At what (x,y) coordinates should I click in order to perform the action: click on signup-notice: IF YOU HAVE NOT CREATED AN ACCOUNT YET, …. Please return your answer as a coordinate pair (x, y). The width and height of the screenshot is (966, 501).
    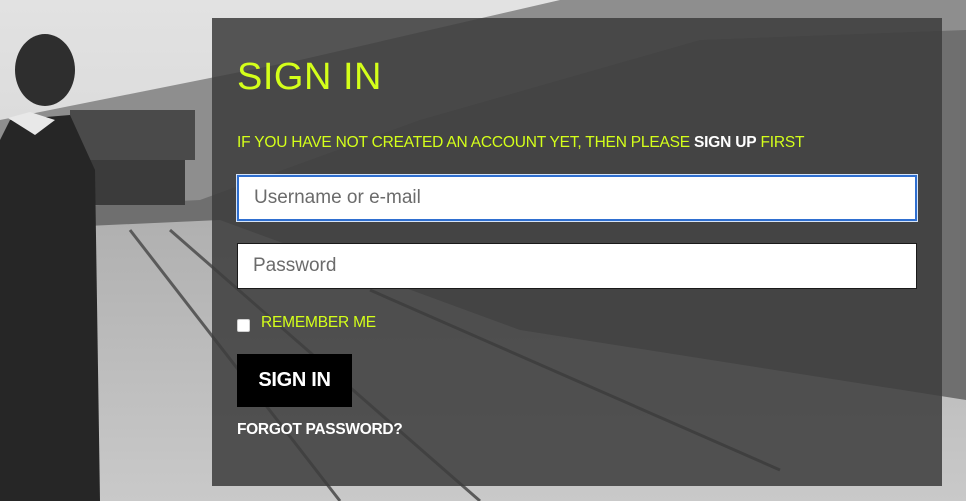
    Looking at the image, I should click on (520, 143).